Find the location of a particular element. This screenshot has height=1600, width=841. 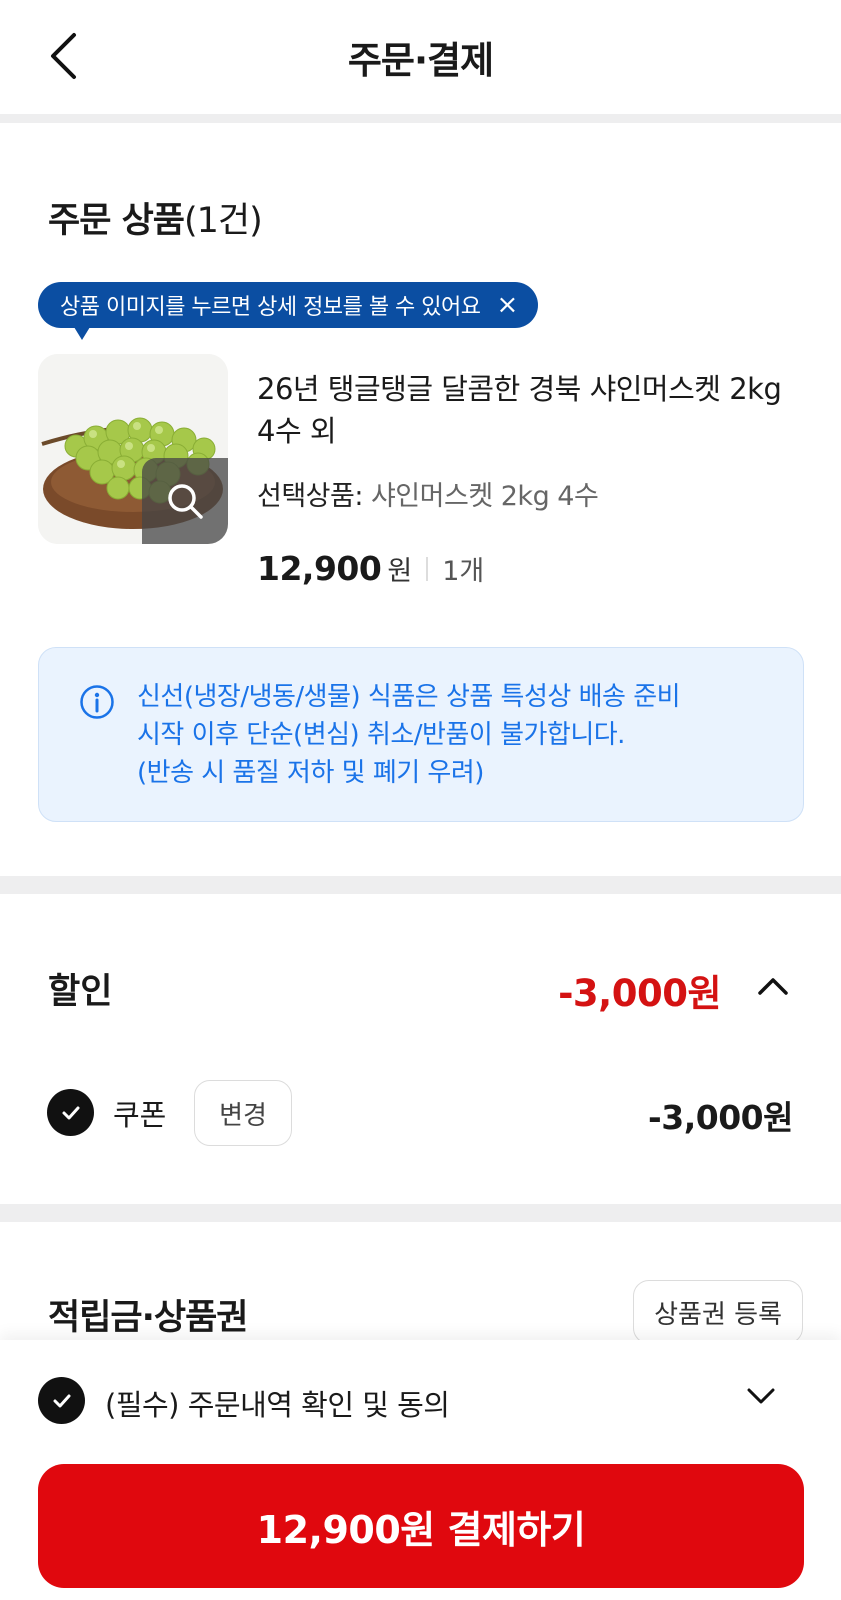

image-hint-tooltip: 상품 이미지를 누르면 상세 정보를 볼 수 있어요 × is located at coordinates (288, 311).